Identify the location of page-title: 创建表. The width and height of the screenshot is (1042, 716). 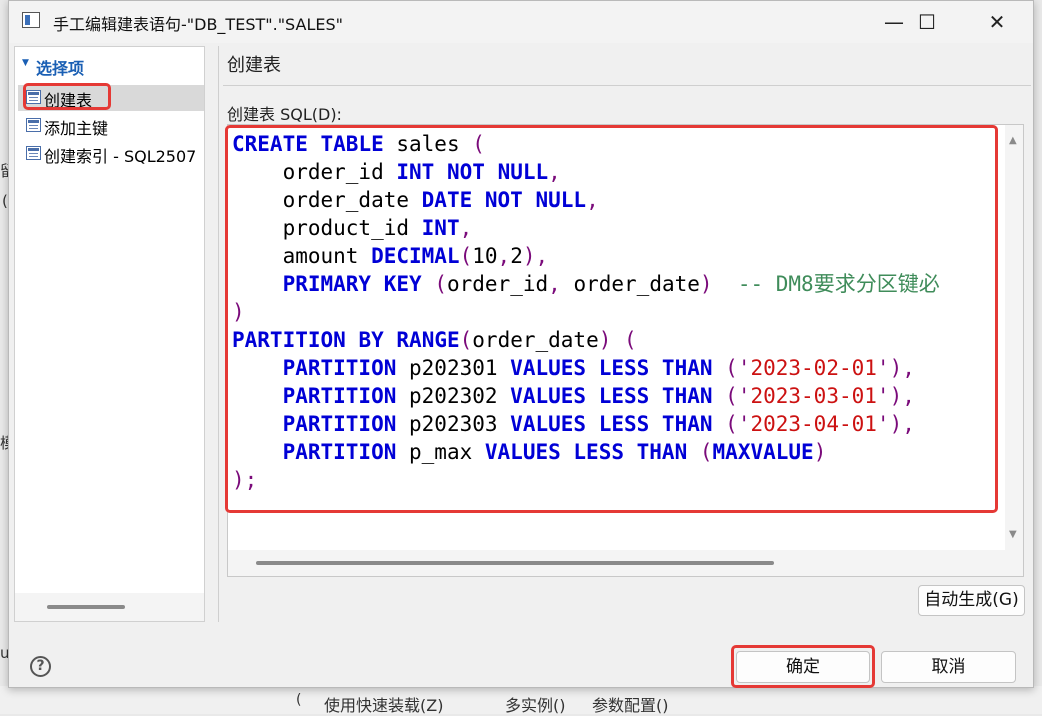
(254, 65).